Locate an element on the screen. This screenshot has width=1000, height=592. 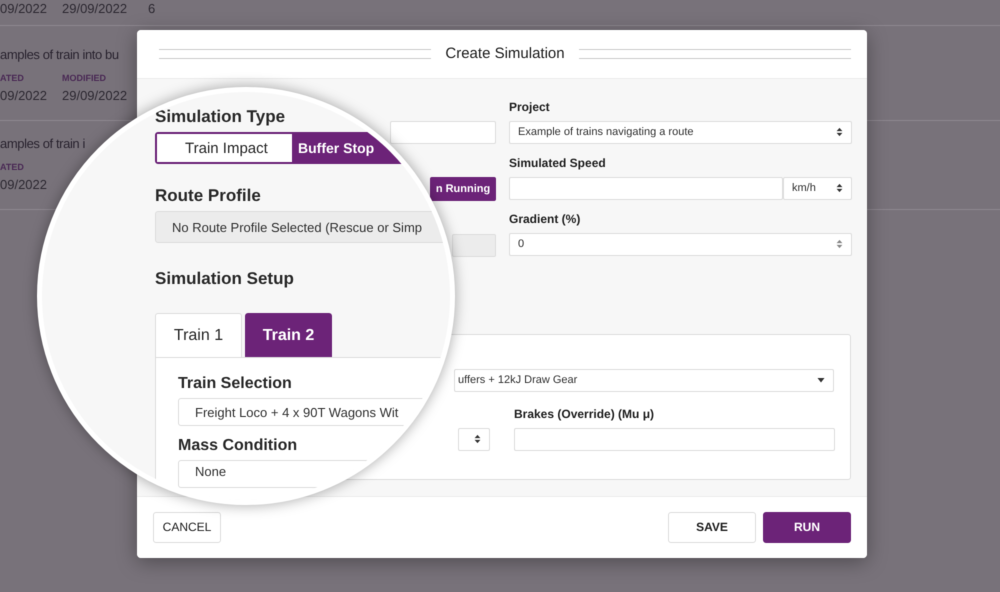
project-select: Example of trains navigating a route is located at coordinates (680, 132).